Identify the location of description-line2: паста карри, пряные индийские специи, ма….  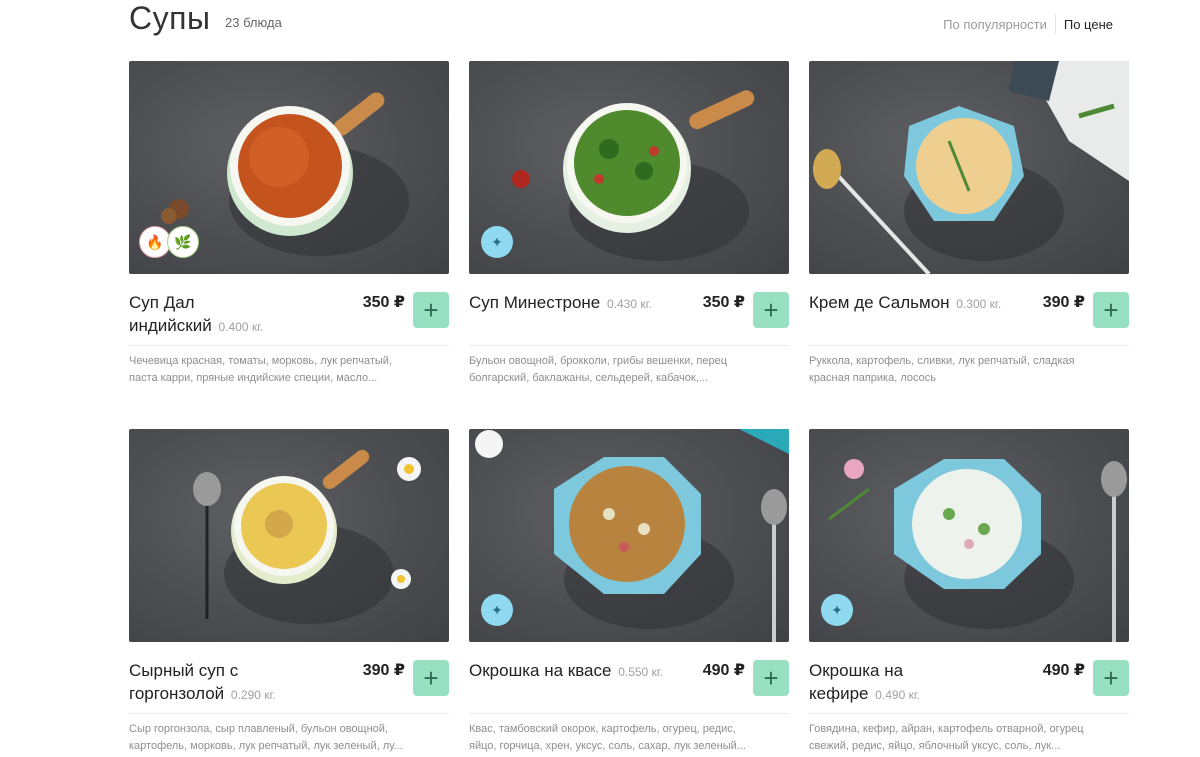
(253, 378).